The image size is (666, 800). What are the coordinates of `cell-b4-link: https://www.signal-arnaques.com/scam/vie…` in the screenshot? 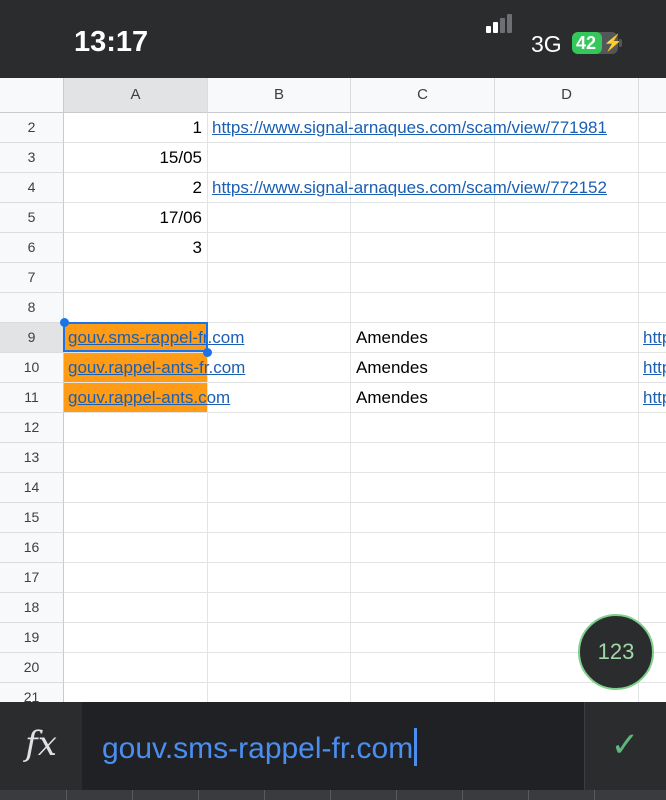 It's located at (437, 188).